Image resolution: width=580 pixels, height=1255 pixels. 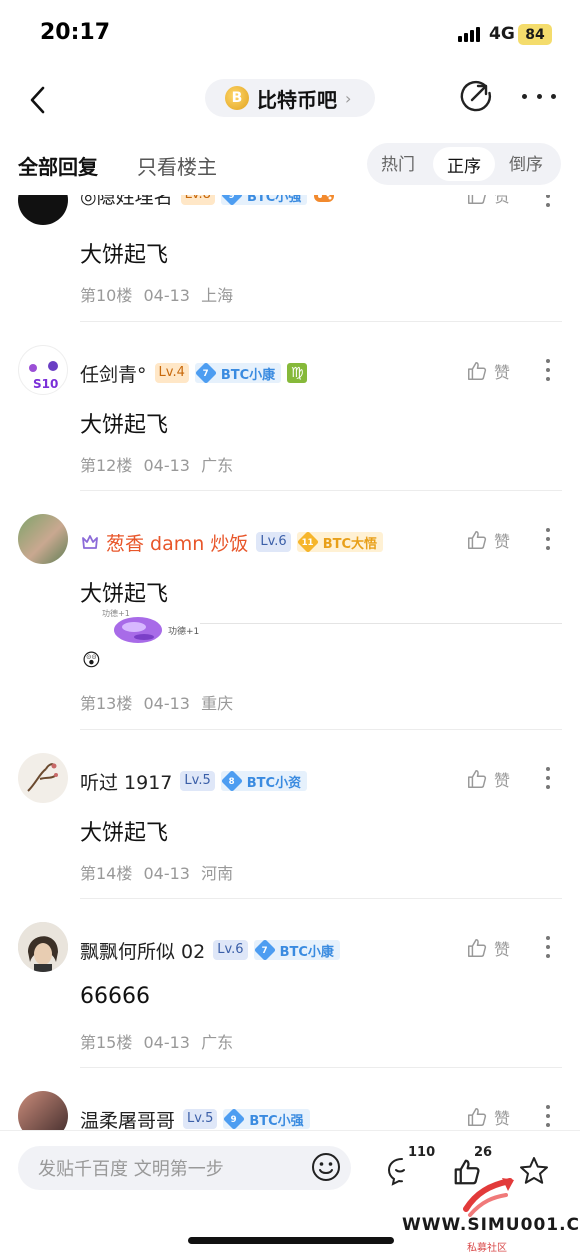 What do you see at coordinates (534, 1170) in the screenshot?
I see `star-icon` at bounding box center [534, 1170].